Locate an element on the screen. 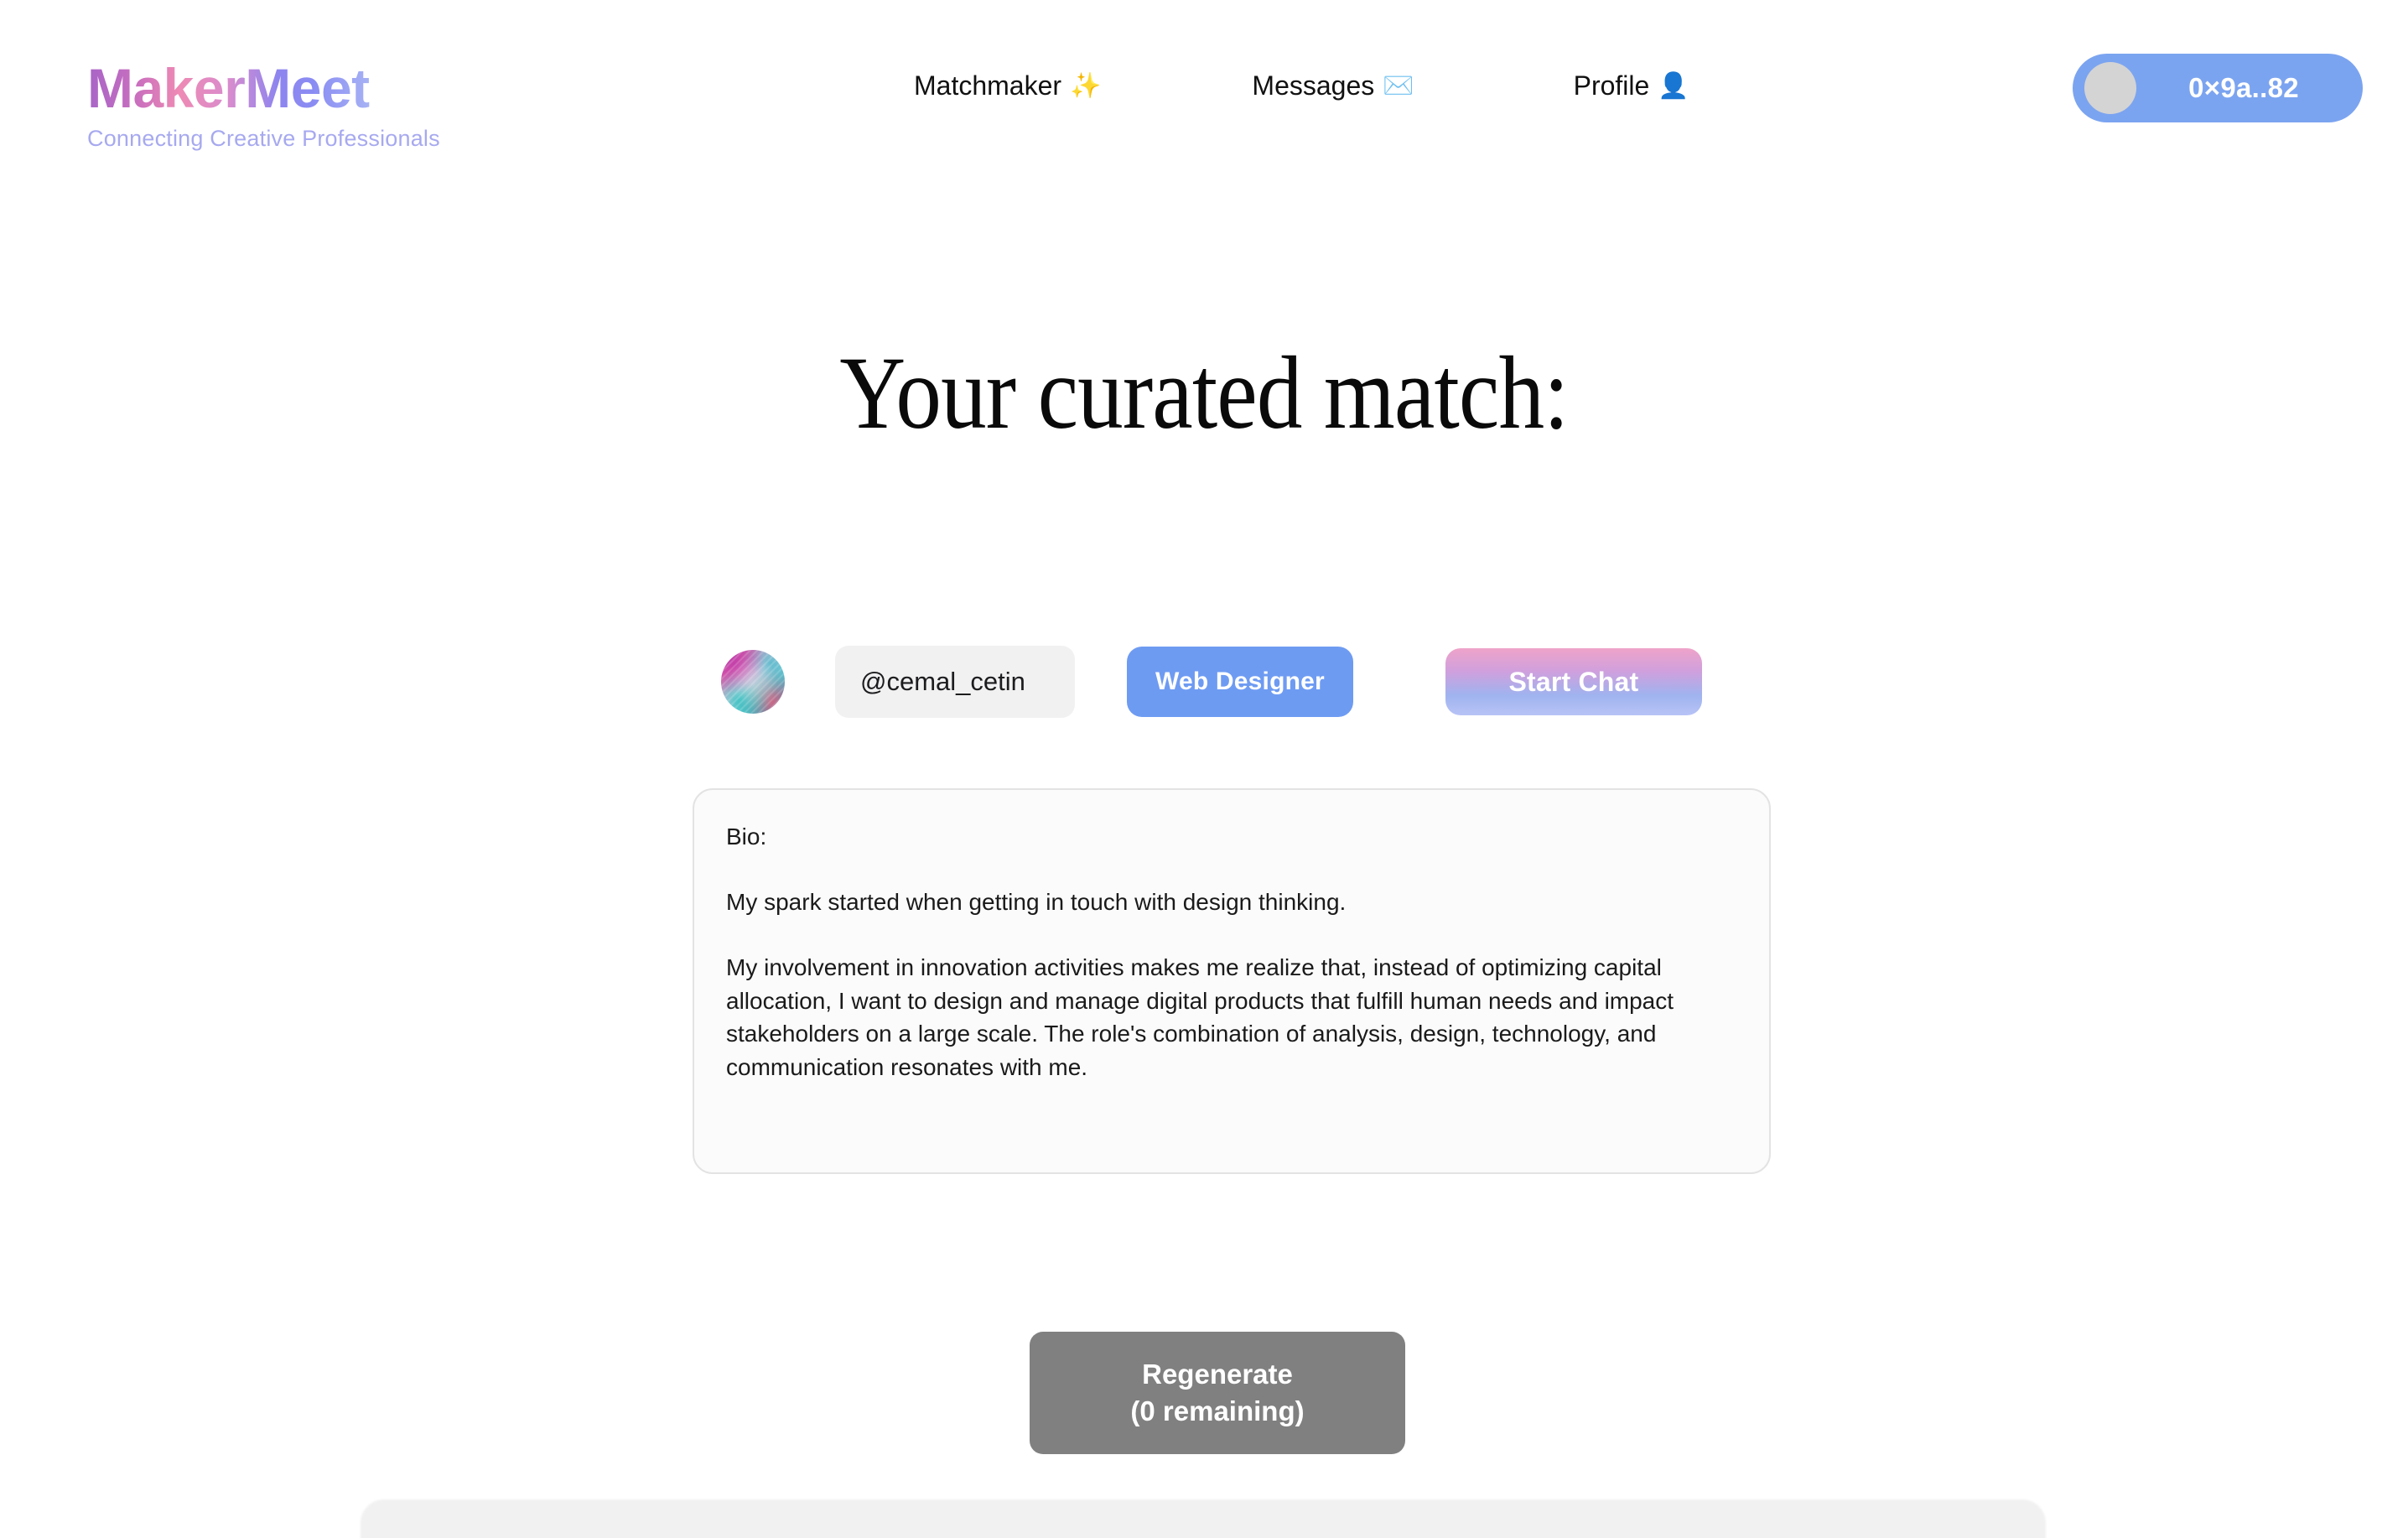  nav-item-messages: Messages ✉️ is located at coordinates (1333, 85).